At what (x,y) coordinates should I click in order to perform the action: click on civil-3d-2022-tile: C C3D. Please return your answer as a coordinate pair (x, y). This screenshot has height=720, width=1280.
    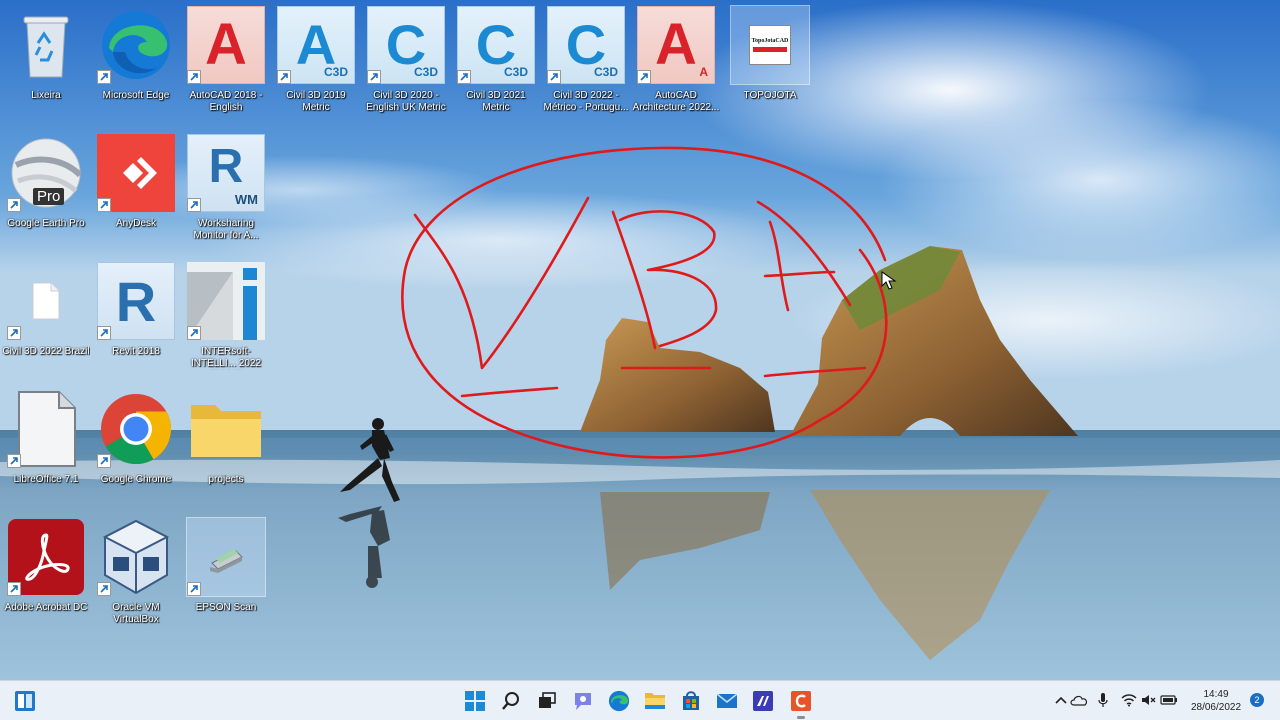
    Looking at the image, I should click on (586, 45).